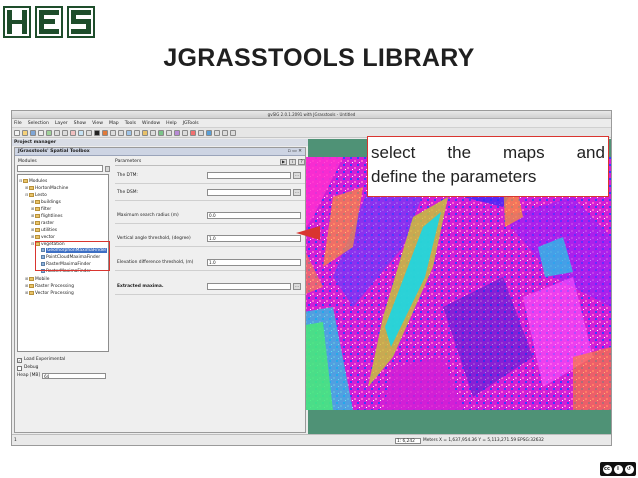 This screenshot has height=478, width=638. Describe the element at coordinates (54, 293) in the screenshot. I see `tree-item-label: Vector Processing` at that location.